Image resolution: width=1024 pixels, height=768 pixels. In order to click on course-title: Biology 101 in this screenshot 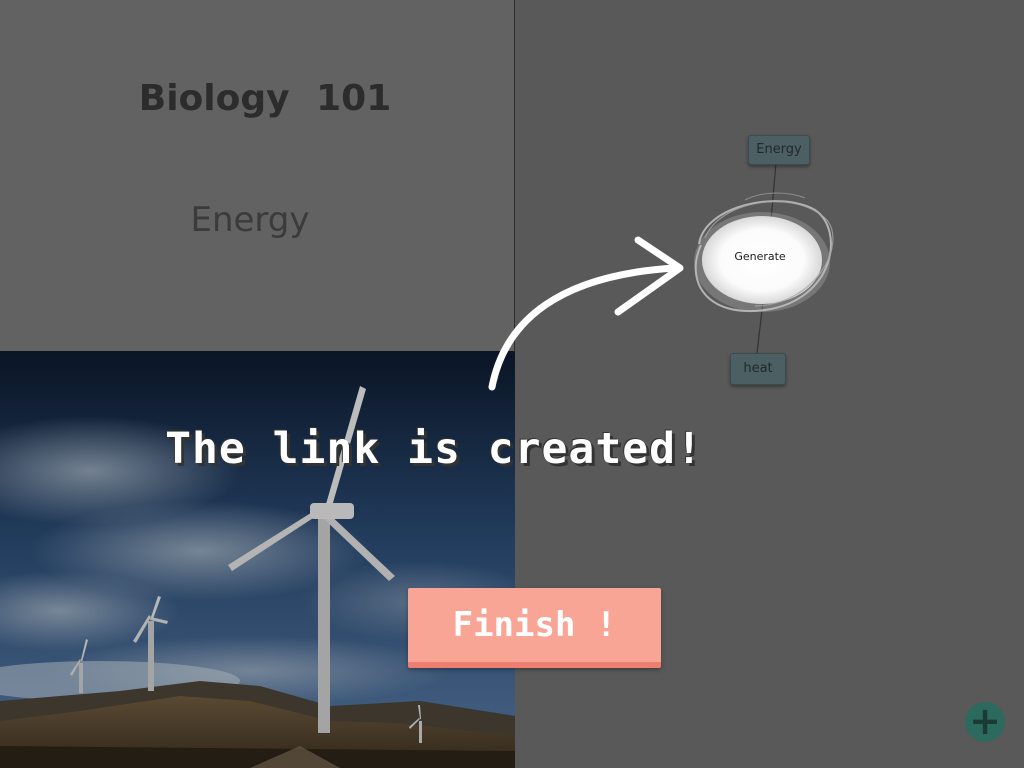, I will do `click(265, 98)`.